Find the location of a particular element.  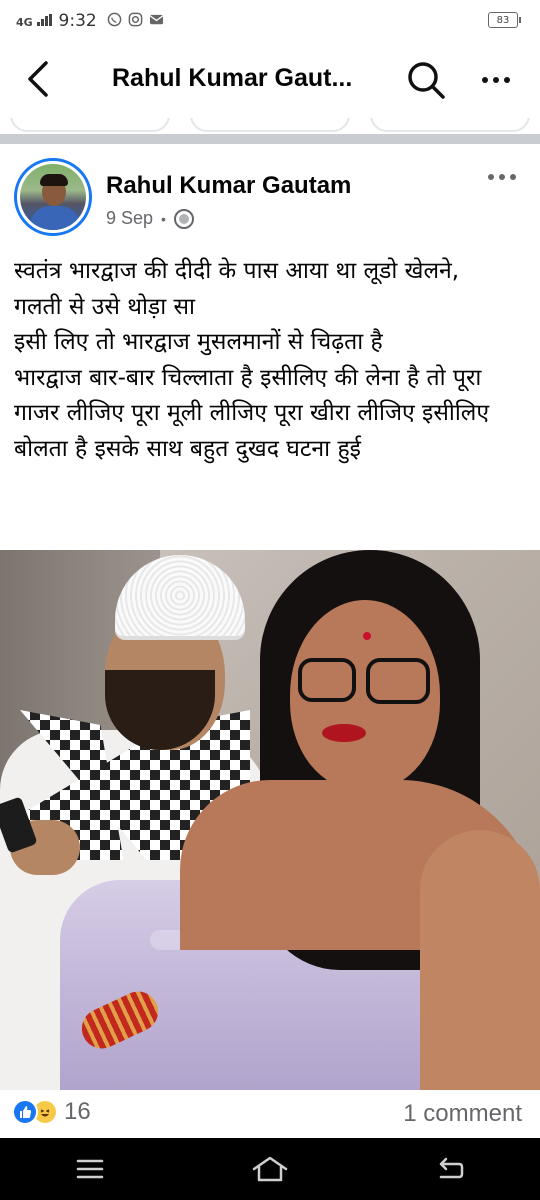

battery-level: 83 is located at coordinates (503, 20).